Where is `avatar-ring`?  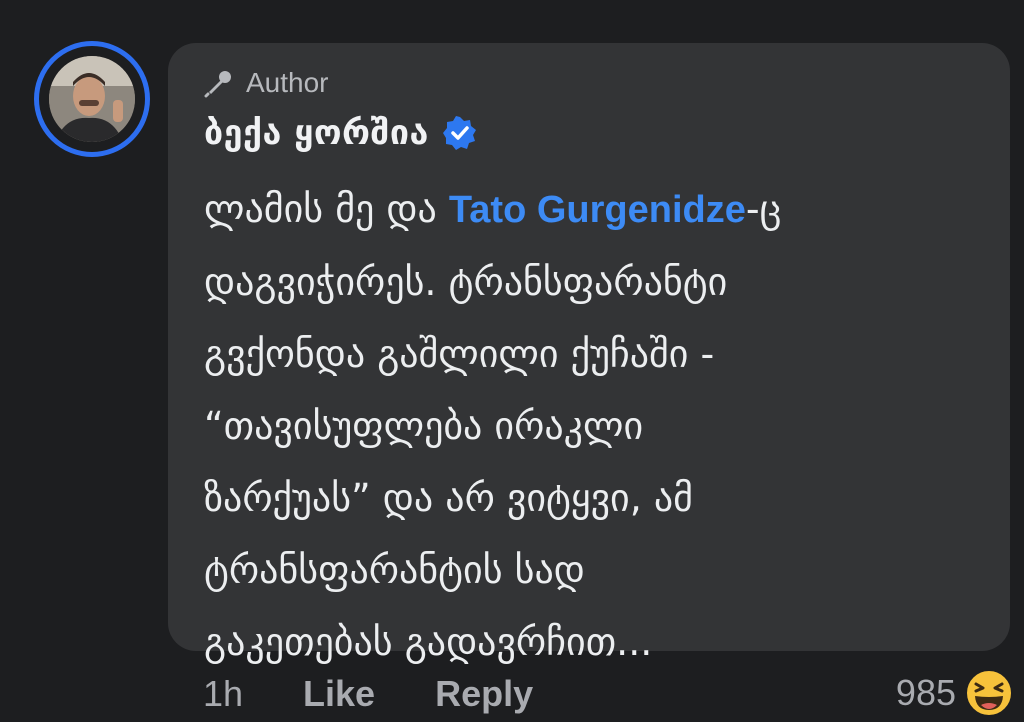 avatar-ring is located at coordinates (92, 99).